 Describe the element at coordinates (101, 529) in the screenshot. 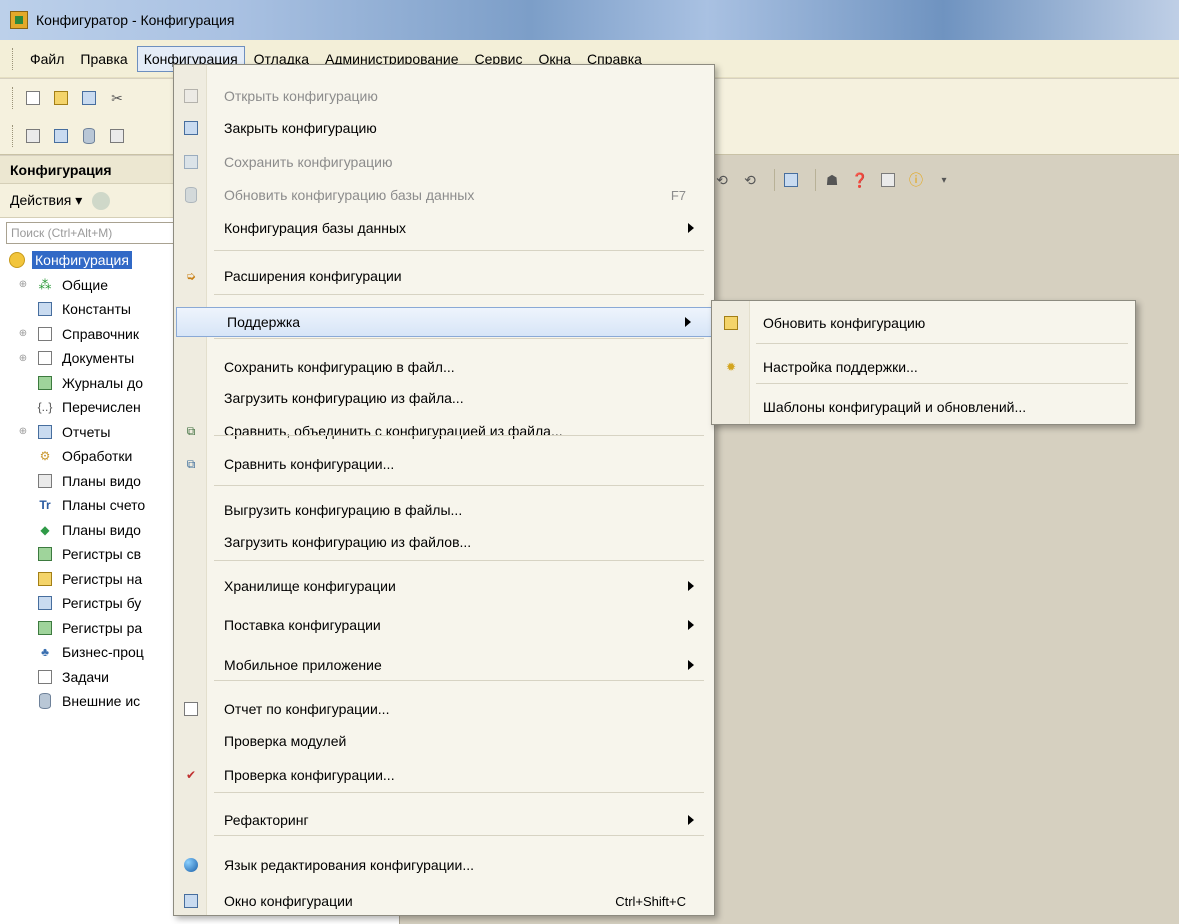

I see `tree-item-label: Планы видо` at that location.